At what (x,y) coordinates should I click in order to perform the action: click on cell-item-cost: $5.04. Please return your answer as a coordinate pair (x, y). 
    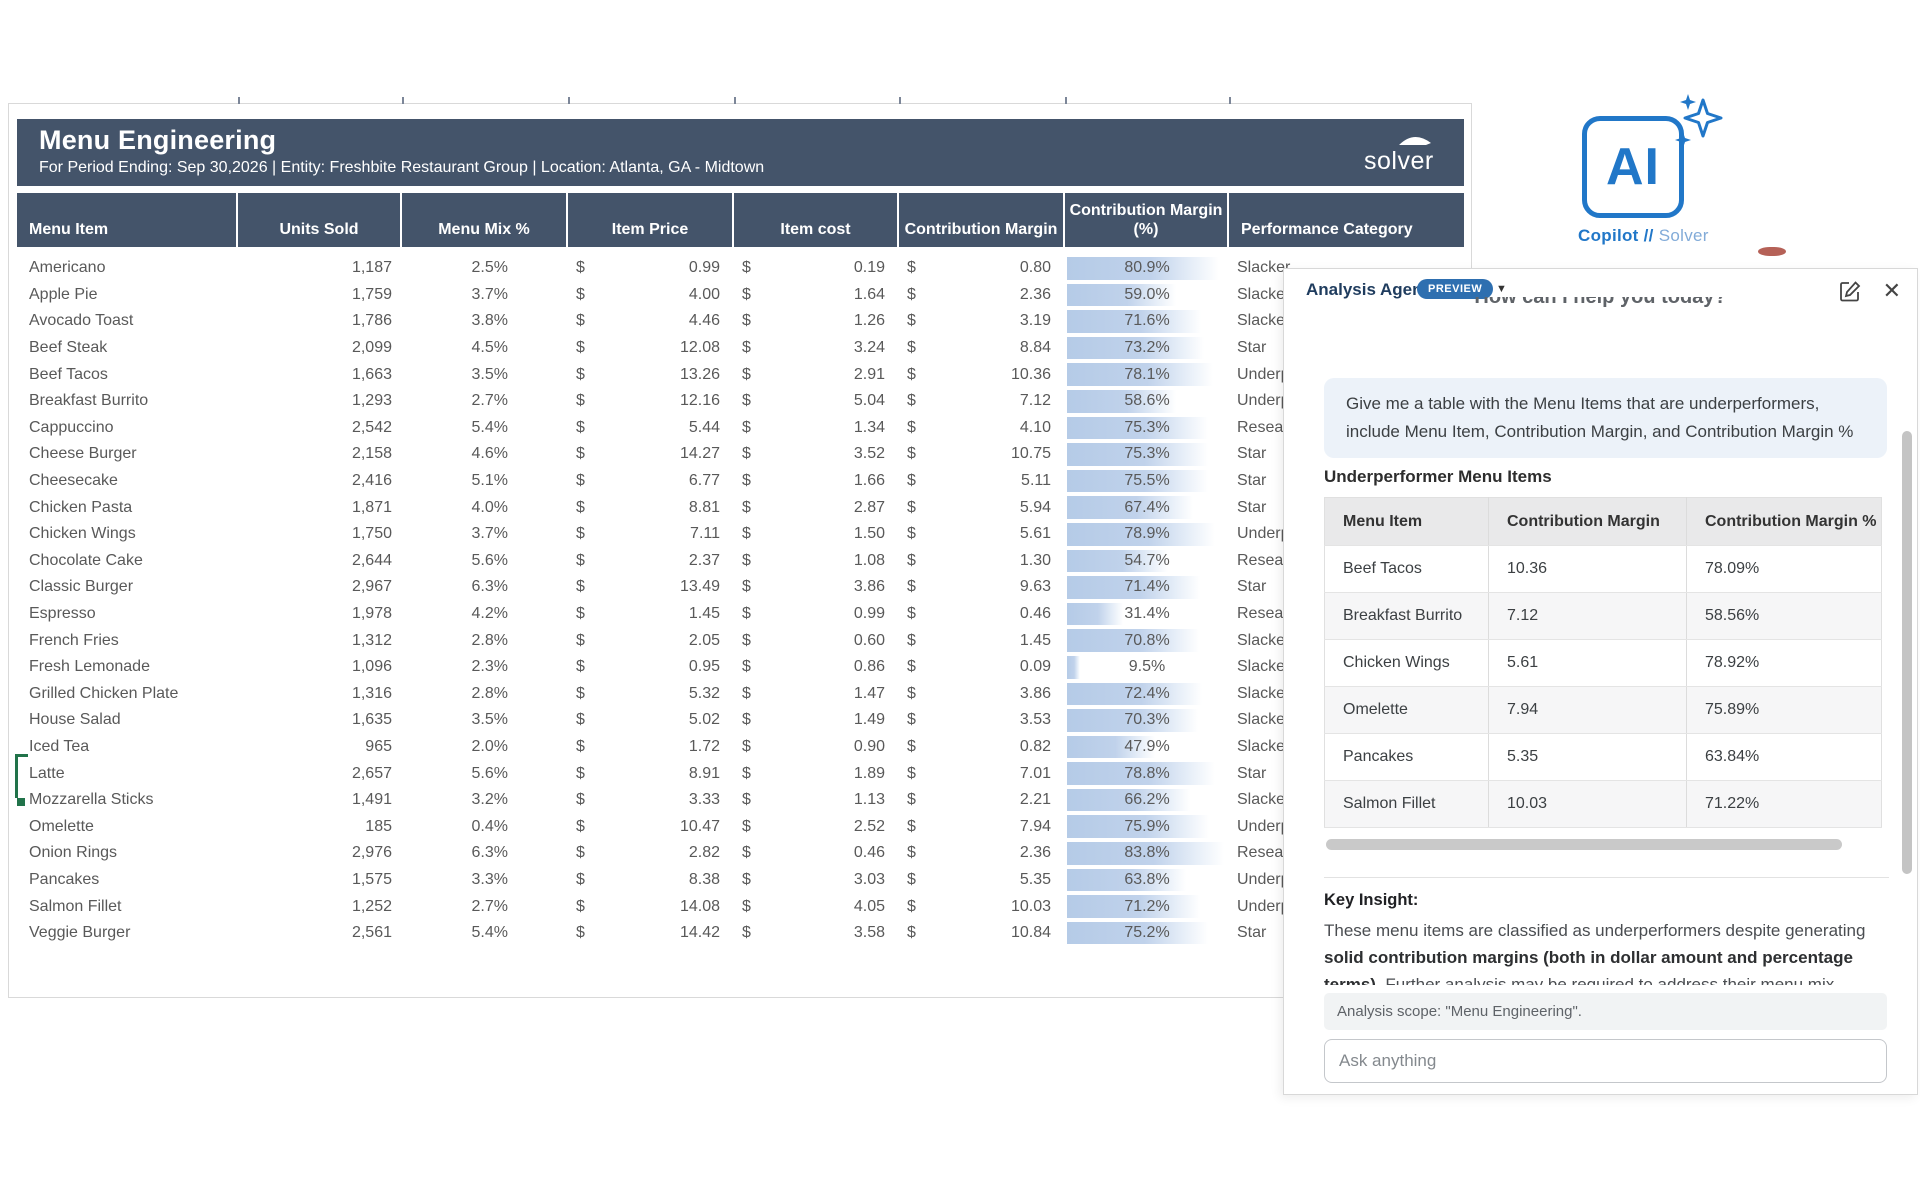
    Looking at the image, I should click on (816, 401).